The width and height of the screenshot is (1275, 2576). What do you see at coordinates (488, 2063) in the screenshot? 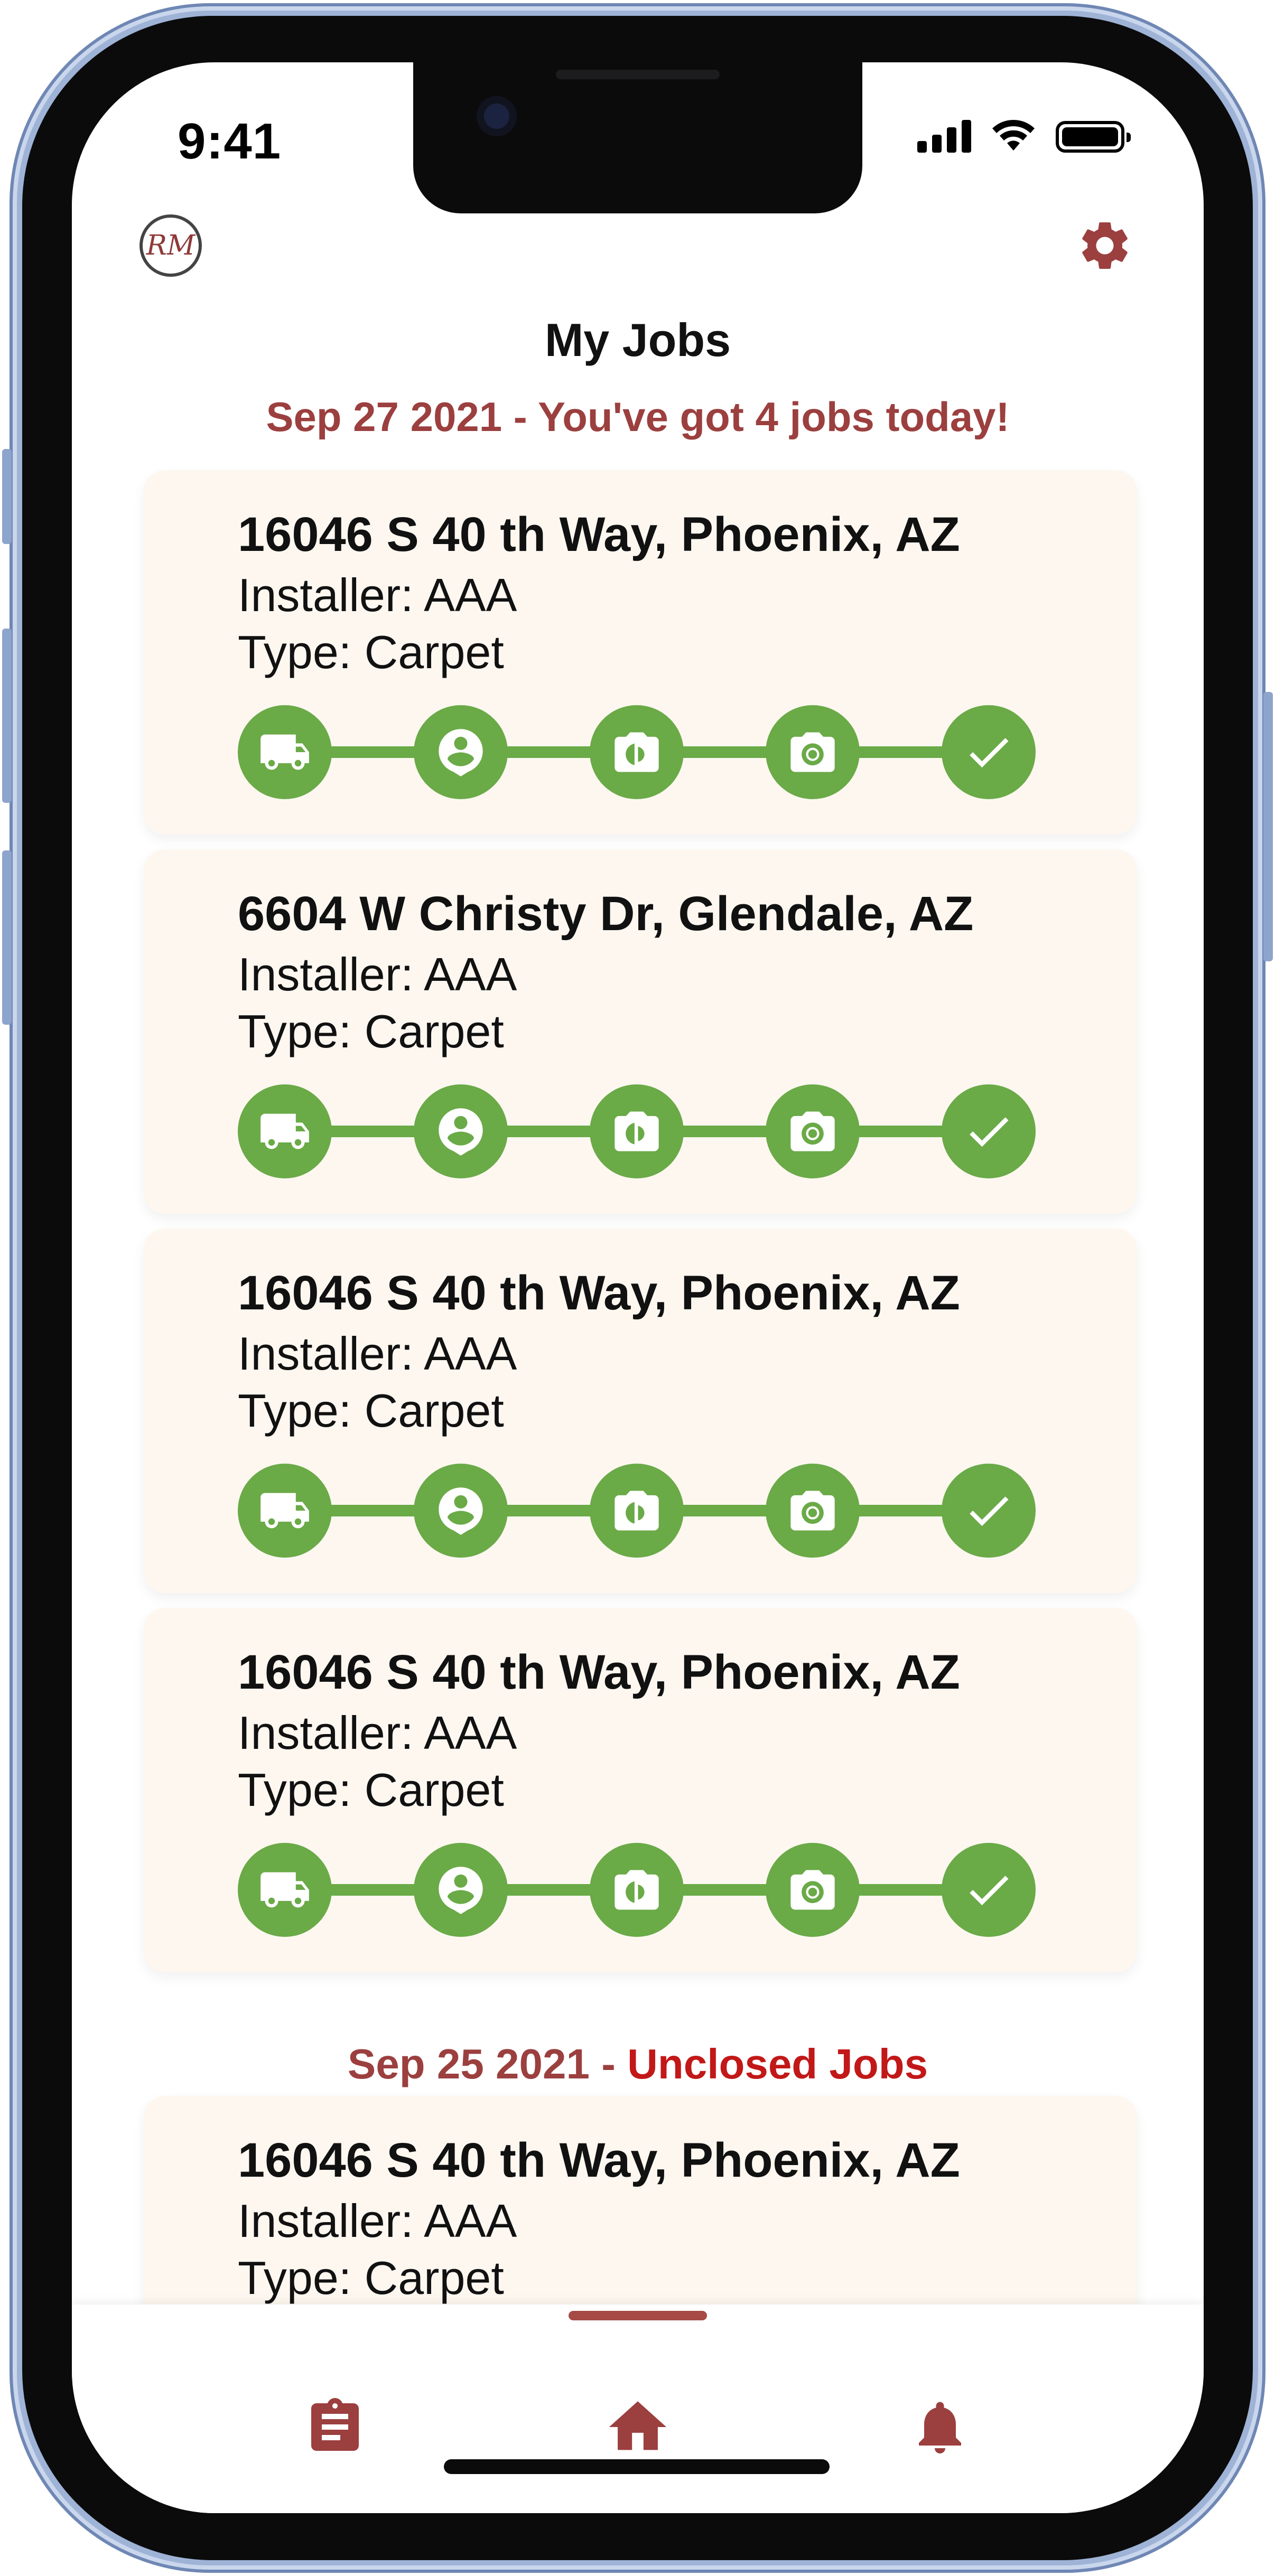
I see `unclosed-section-date: Sep 25 2021 -` at bounding box center [488, 2063].